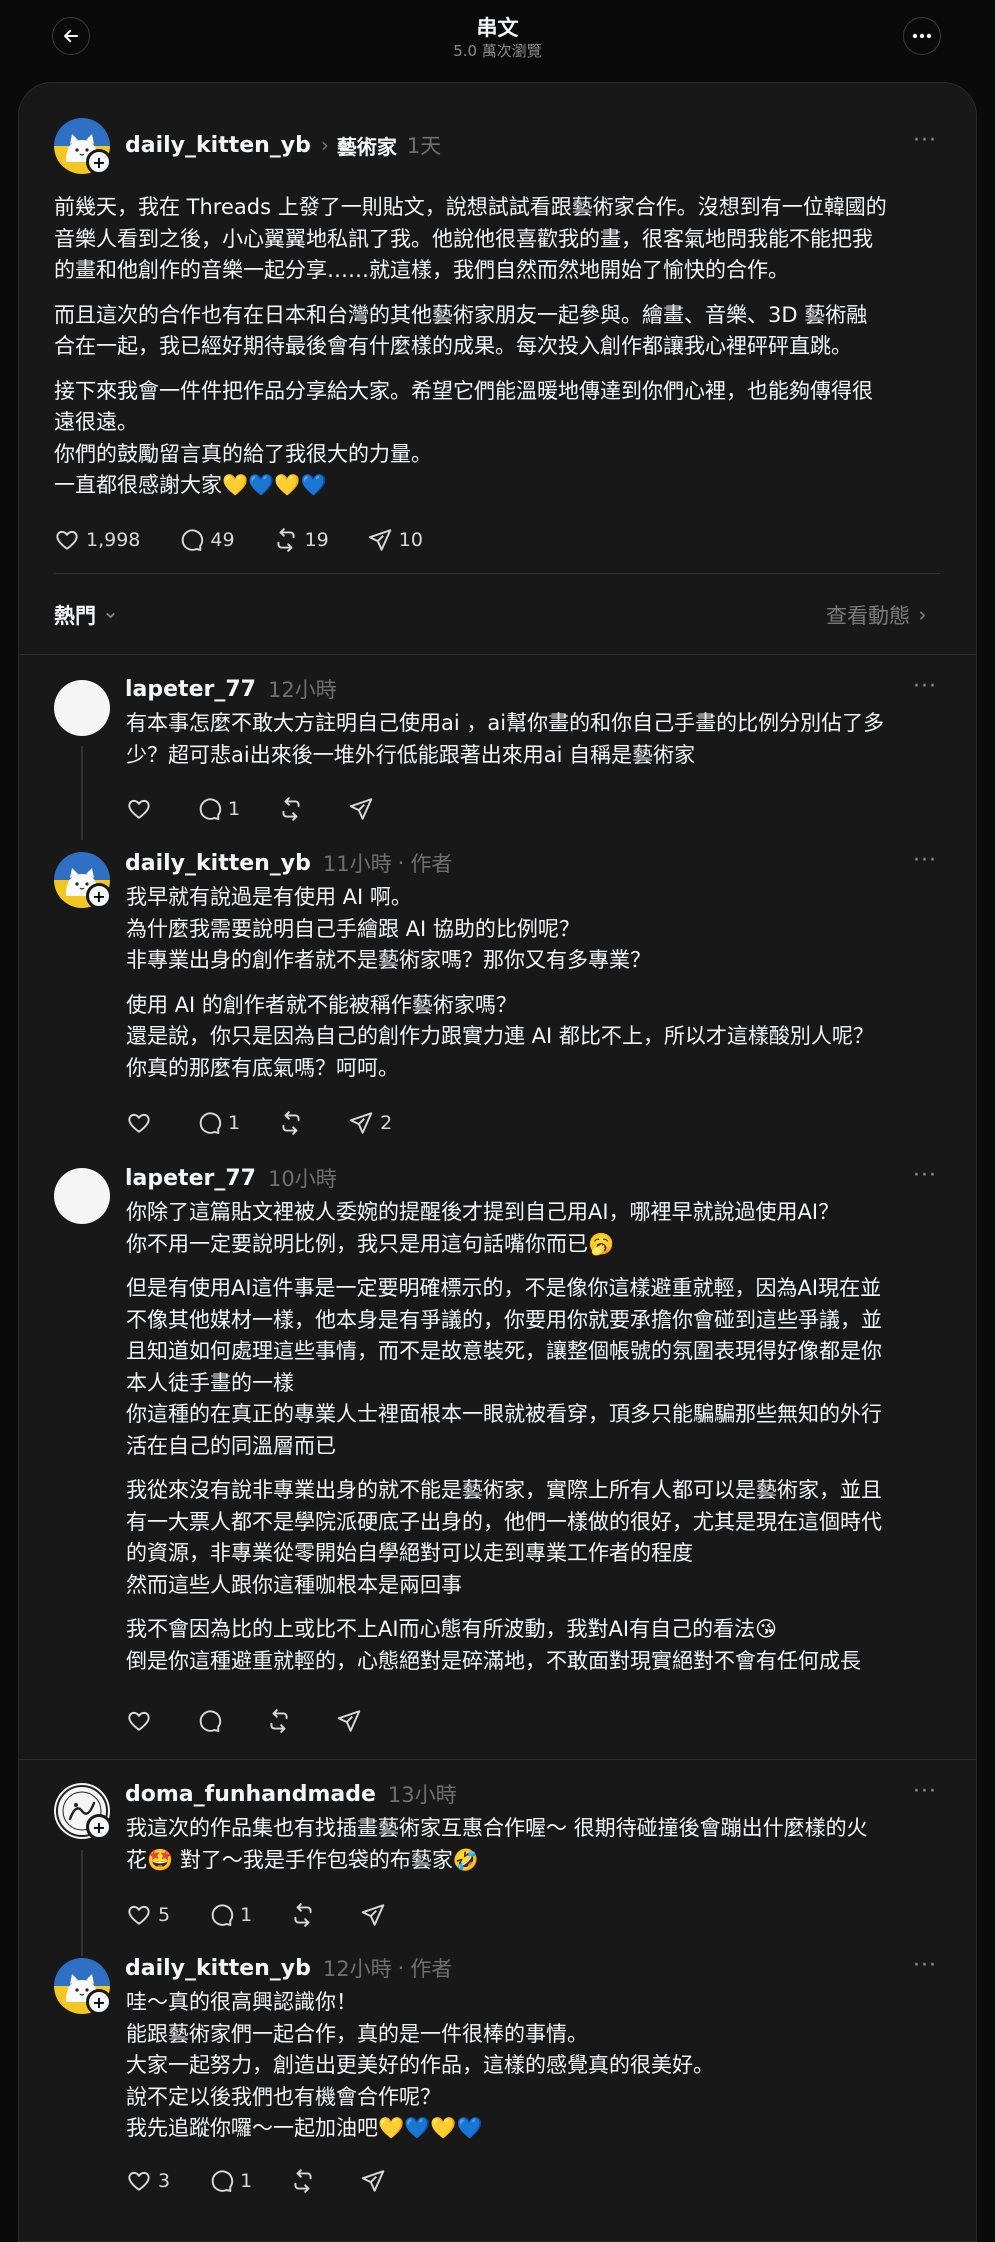 The height and width of the screenshot is (2242, 995). Describe the element at coordinates (925, 140) in the screenshot. I see `post-more-icon: ···` at that location.